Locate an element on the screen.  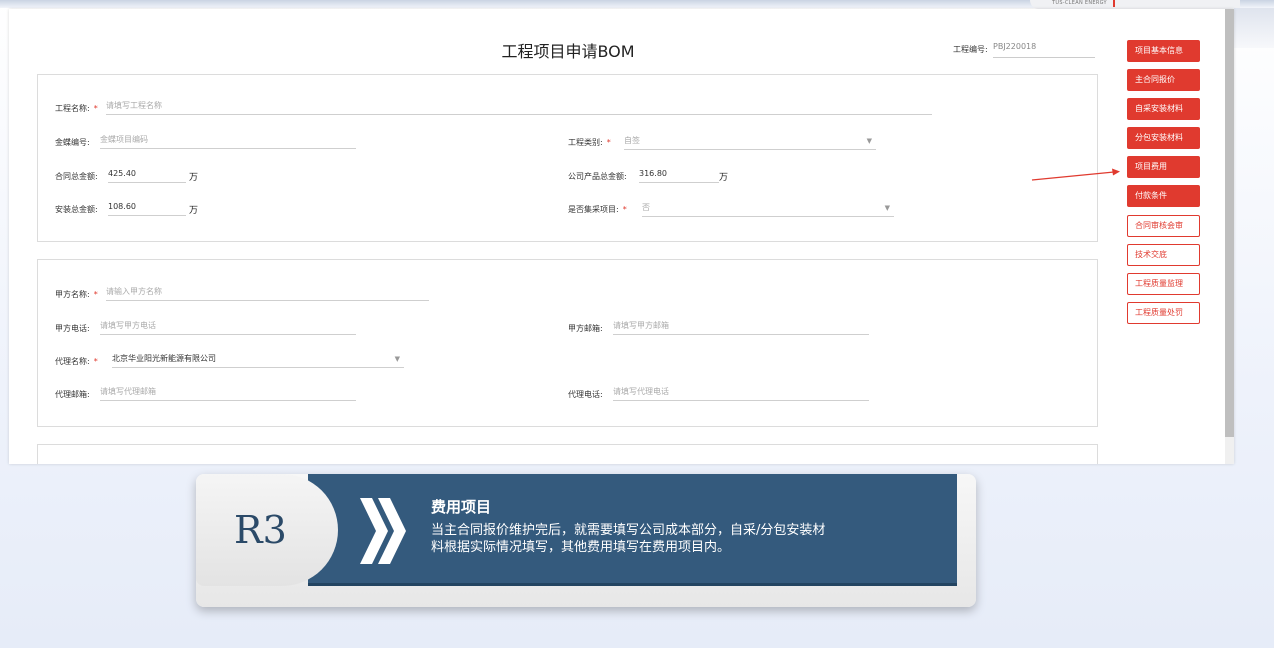
sidebar-item-contract-review: 合同审核会审 is located at coordinates (1163, 226).